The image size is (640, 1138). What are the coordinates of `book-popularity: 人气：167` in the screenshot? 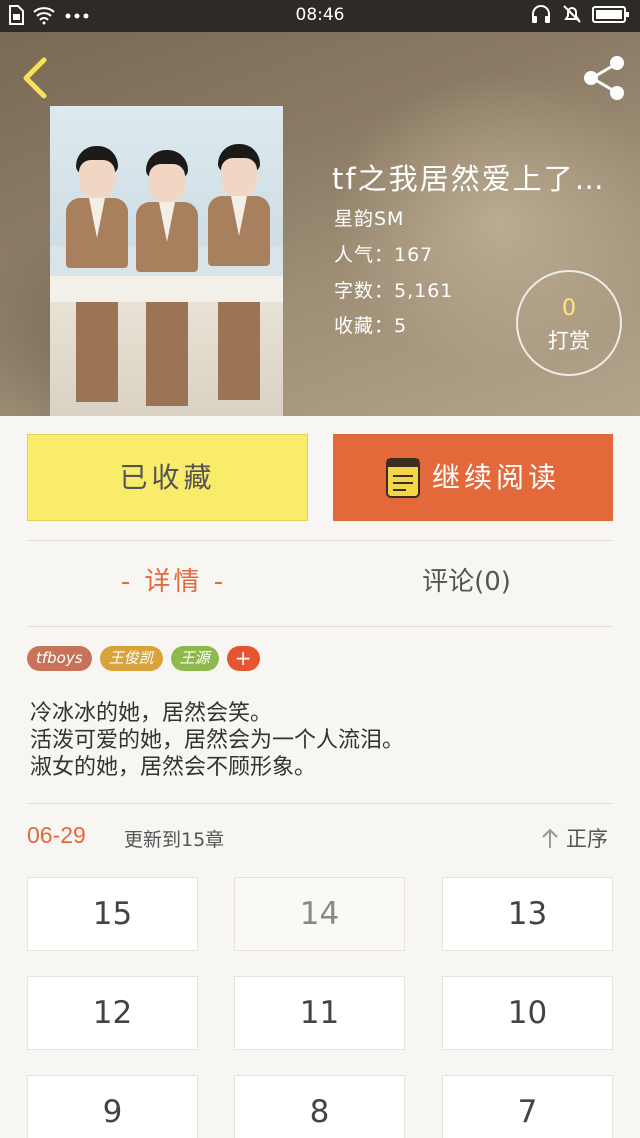 It's located at (384, 255).